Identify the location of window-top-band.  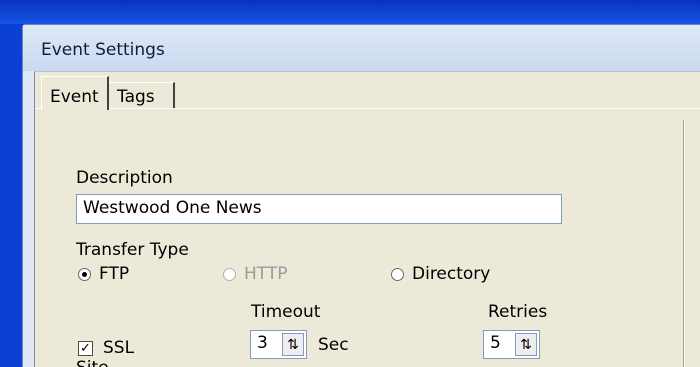
(350, 12).